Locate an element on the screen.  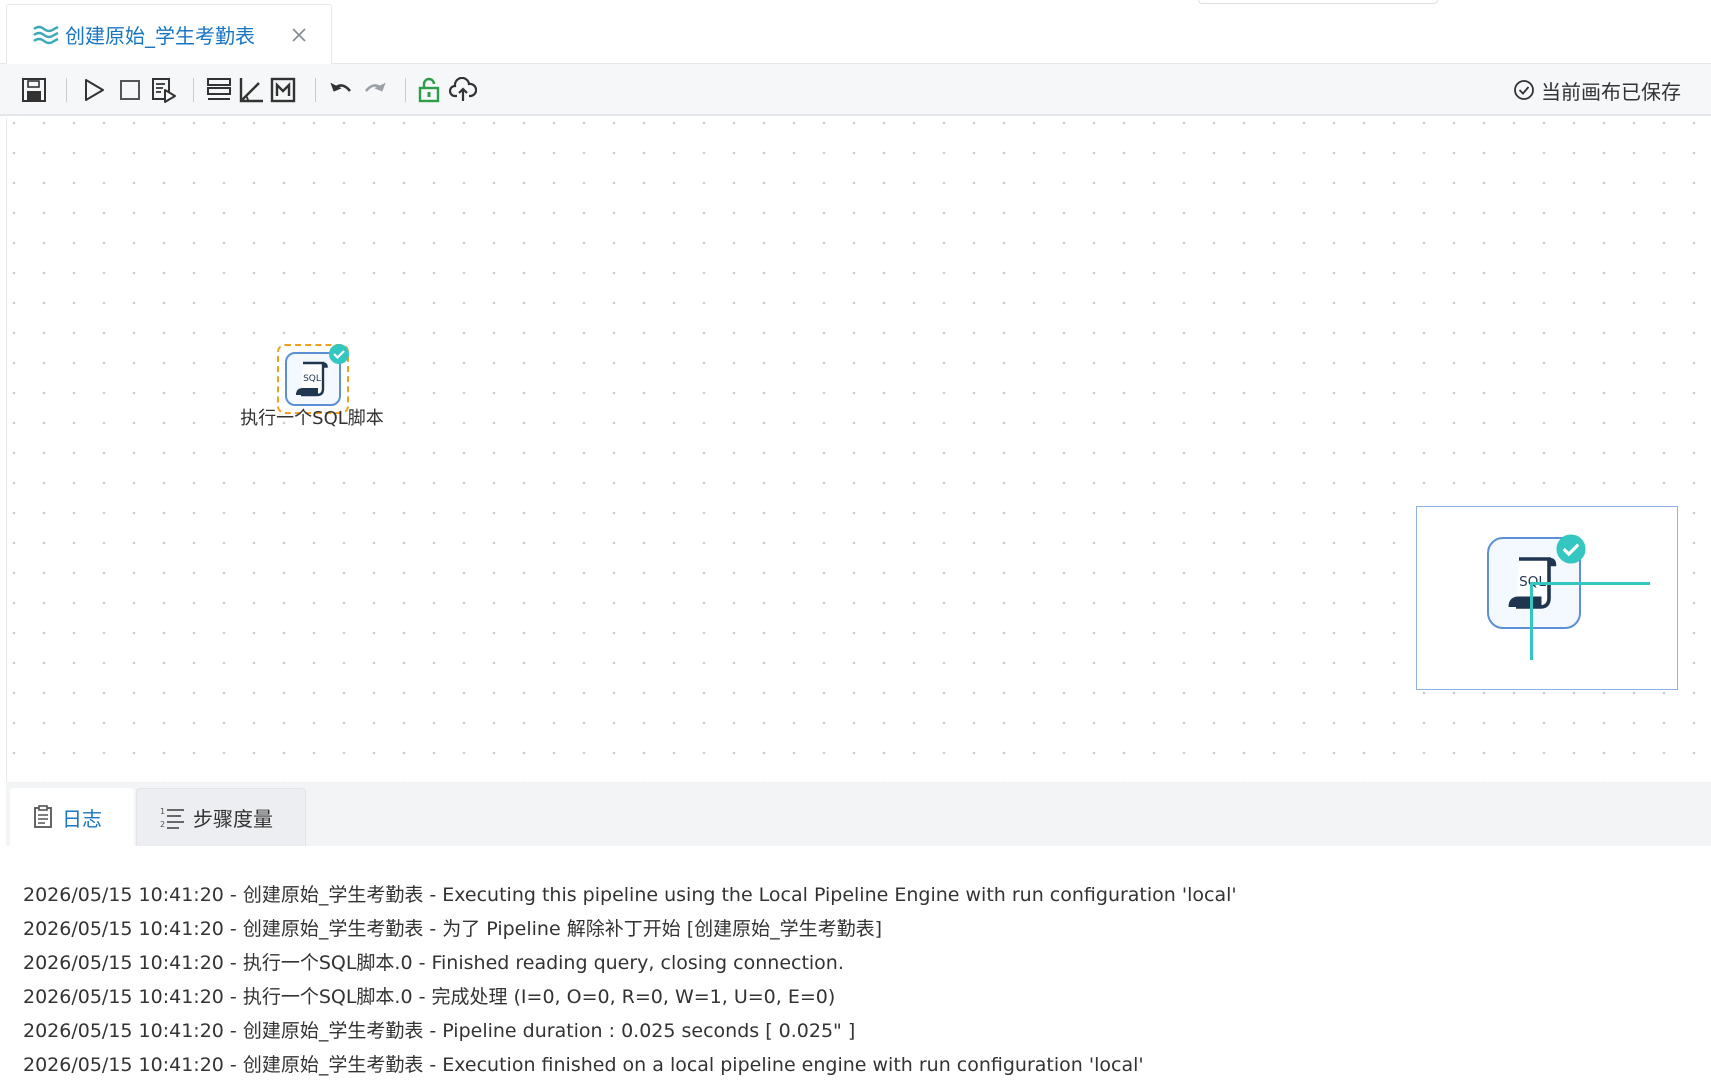
minimap-crosshair-h is located at coordinates (1590, 583).